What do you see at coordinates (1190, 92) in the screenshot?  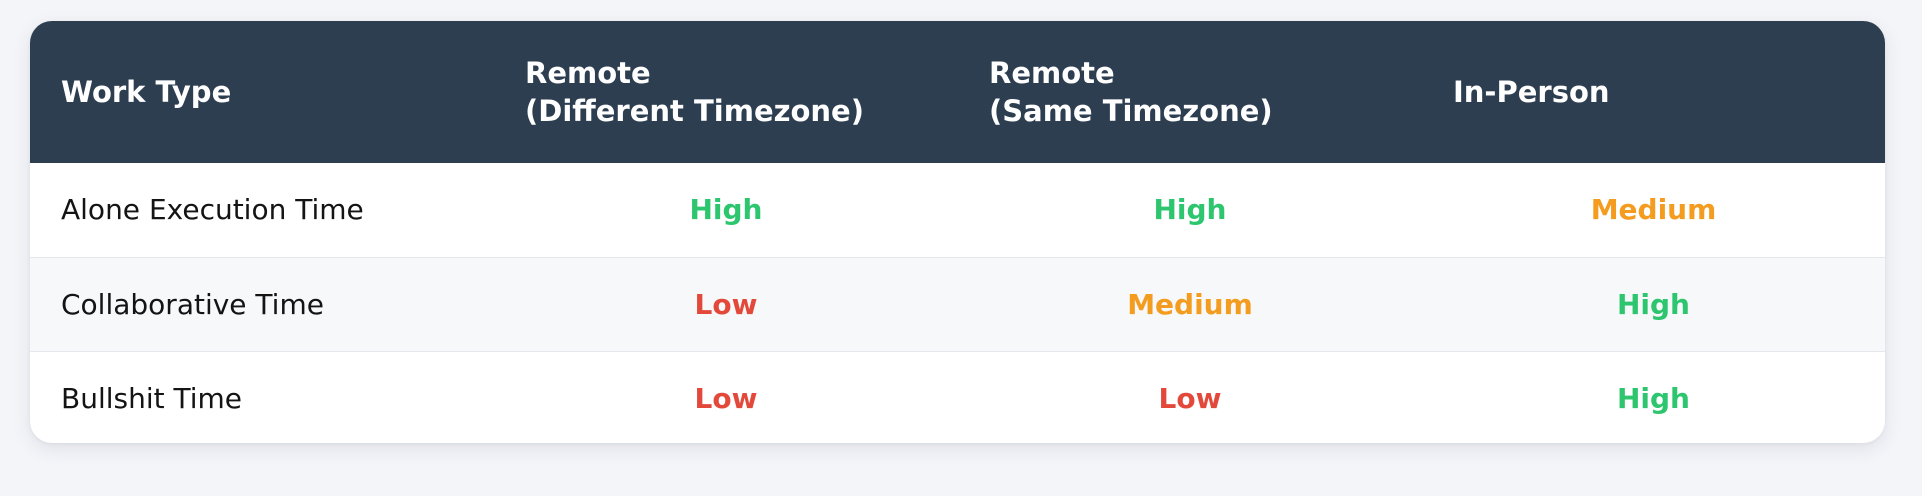 I see `header-remote-same-timezone: Remote (Same Timezone)` at bounding box center [1190, 92].